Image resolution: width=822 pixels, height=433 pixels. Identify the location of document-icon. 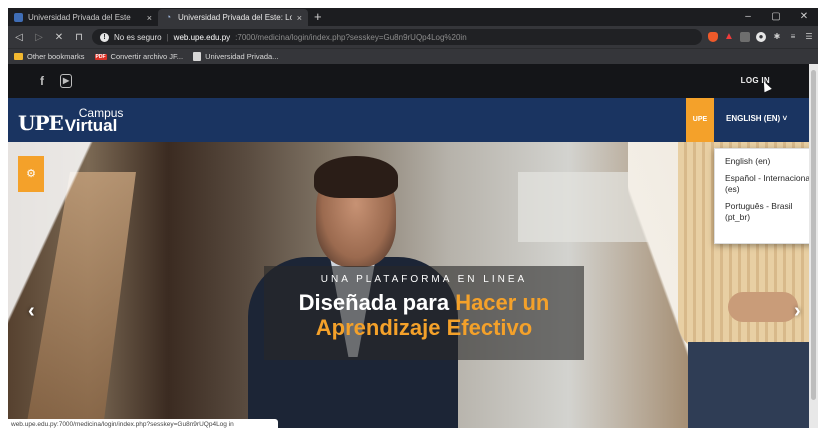
(197, 56).